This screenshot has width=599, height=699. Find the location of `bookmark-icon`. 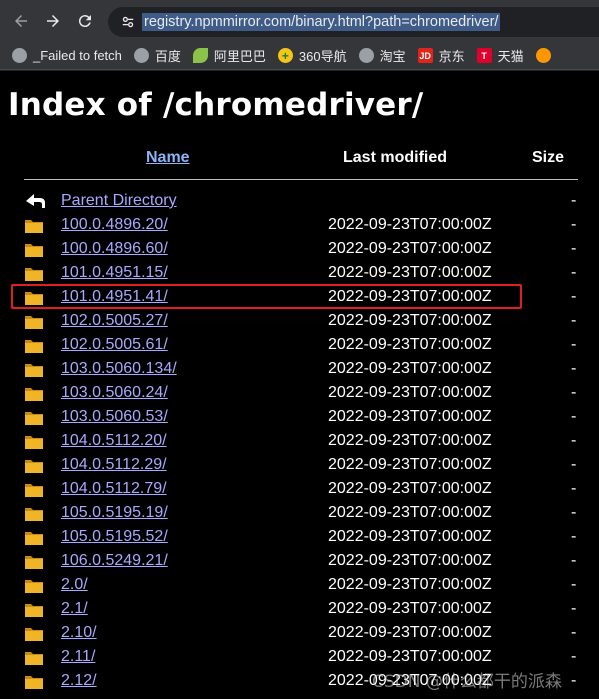

bookmark-icon is located at coordinates (543, 55).